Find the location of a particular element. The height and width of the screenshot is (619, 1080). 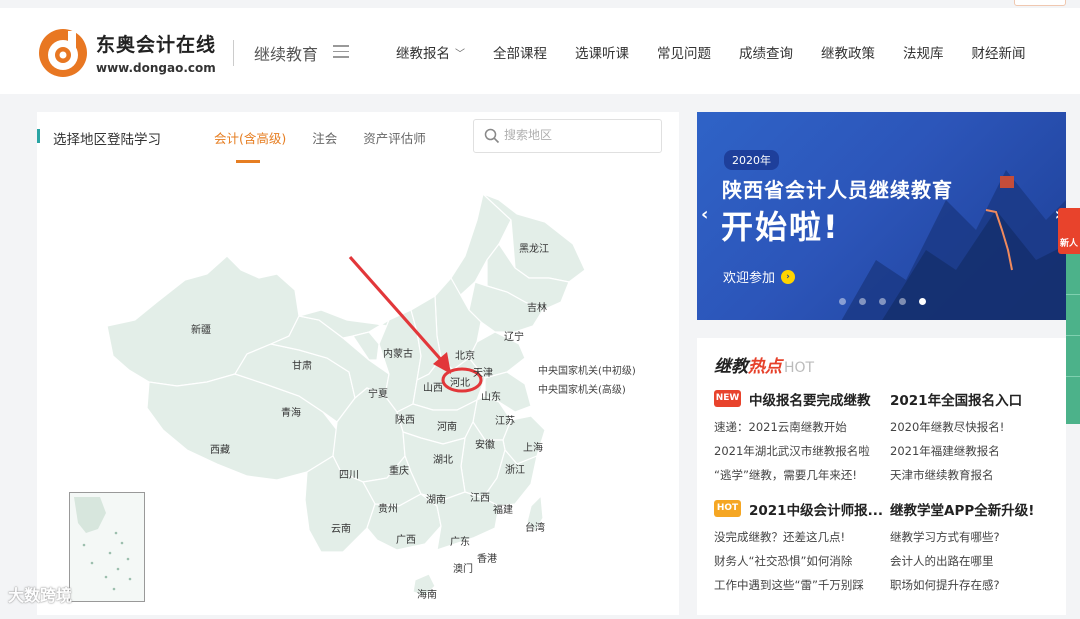

nav-item-policy: 继教政策 is located at coordinates (848, 52).